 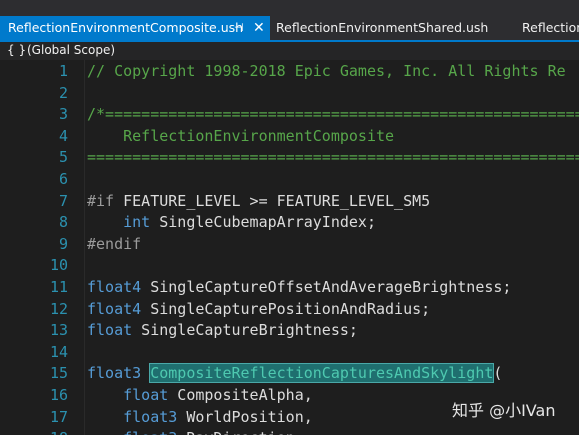 What do you see at coordinates (289, 180) in the screenshot?
I see `code-line: 6` at bounding box center [289, 180].